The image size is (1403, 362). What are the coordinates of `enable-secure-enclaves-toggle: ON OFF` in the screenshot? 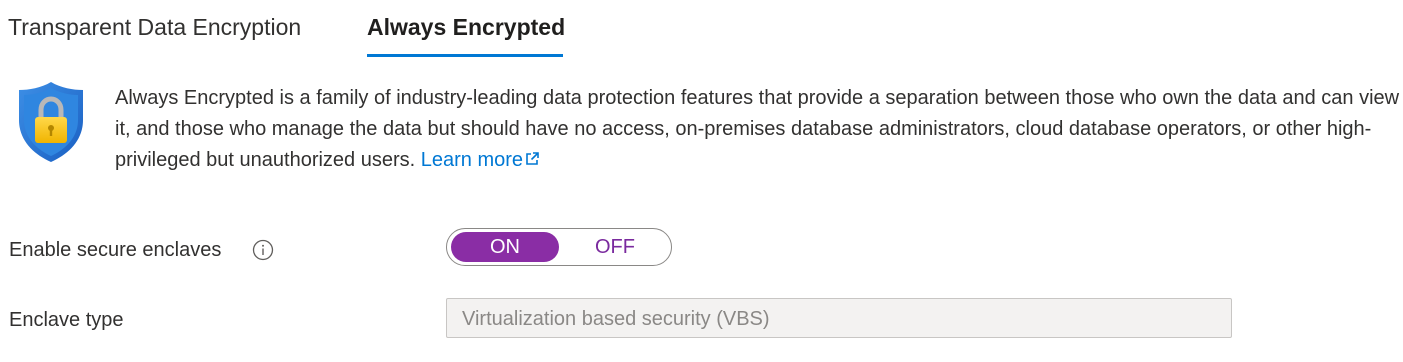 It's located at (559, 247).